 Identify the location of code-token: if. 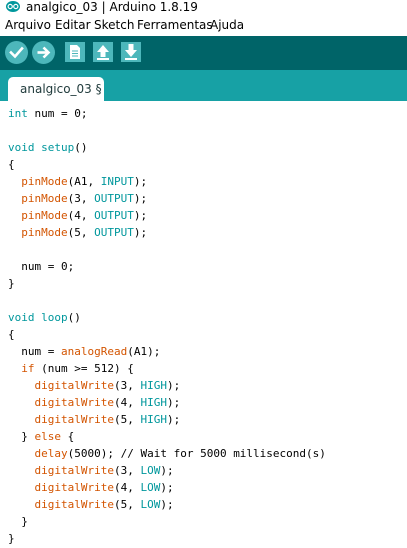
(28, 368).